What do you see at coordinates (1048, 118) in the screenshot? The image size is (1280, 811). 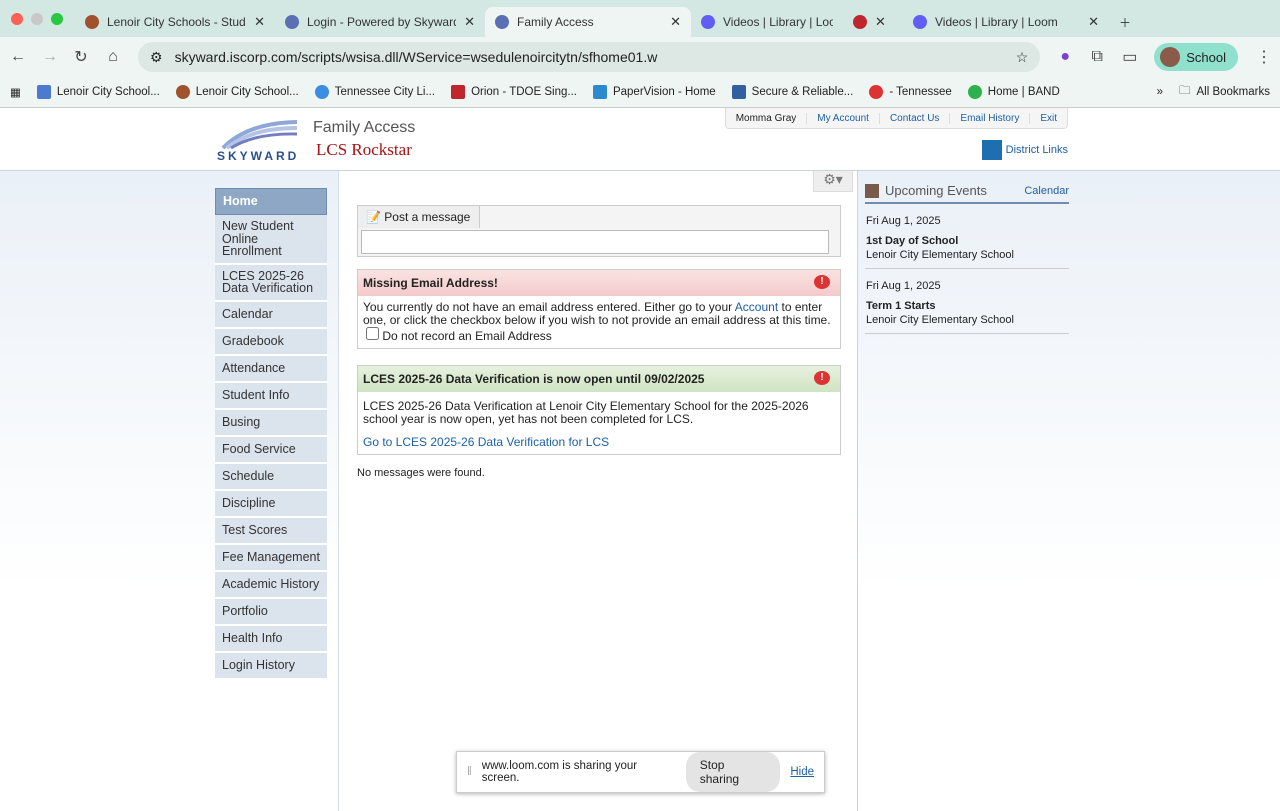 I see `exit-link: Exit` at bounding box center [1048, 118].